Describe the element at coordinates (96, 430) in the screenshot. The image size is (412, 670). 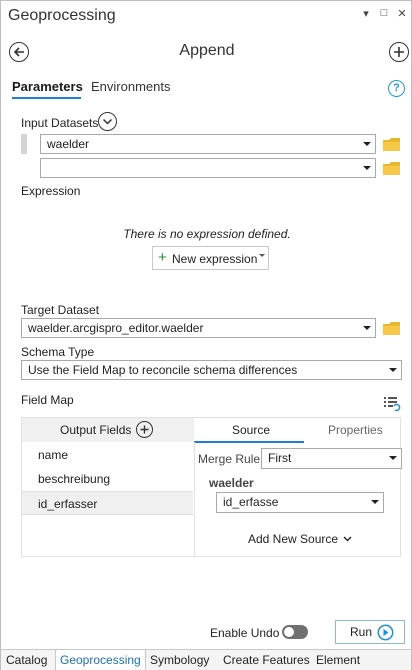
I see `output-fields-header-label: Output Fields` at that location.